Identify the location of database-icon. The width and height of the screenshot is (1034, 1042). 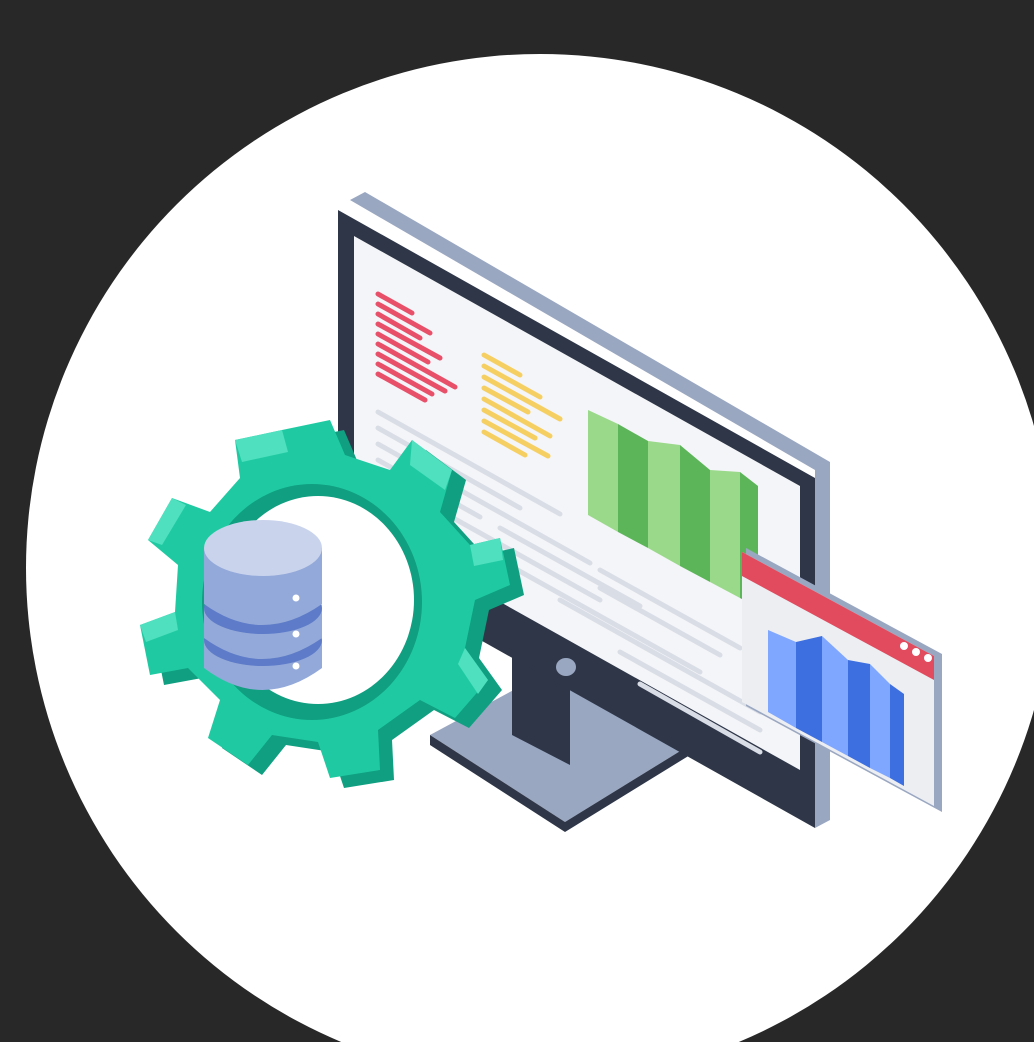
(263, 605).